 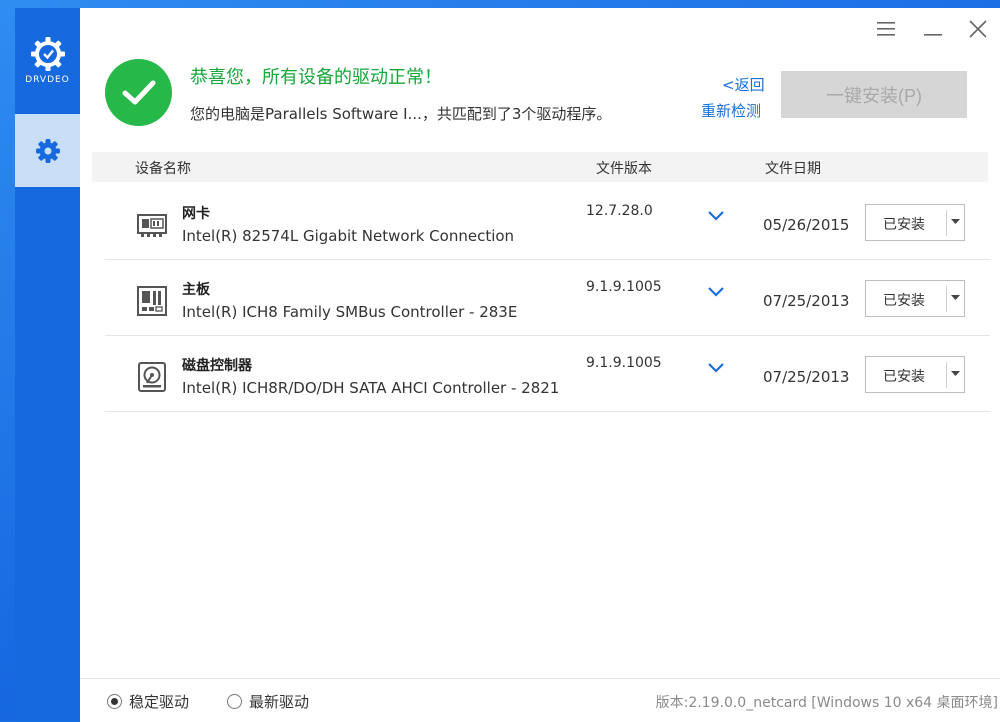 I want to click on close-icon, so click(x=978, y=29).